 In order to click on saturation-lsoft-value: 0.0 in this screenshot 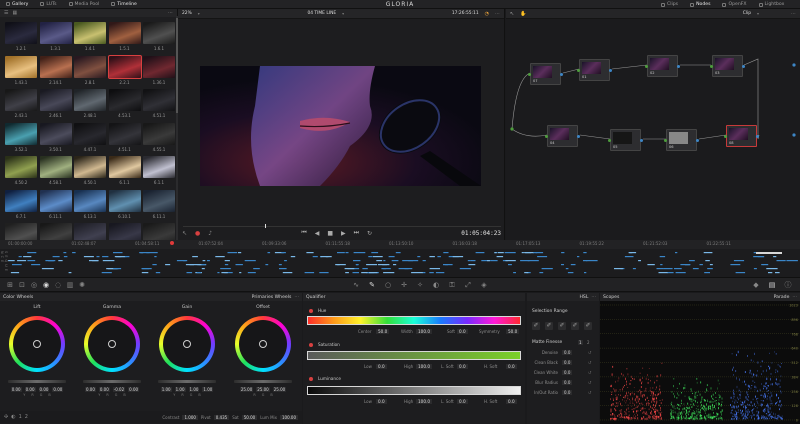, I will do `click(462, 366)`.